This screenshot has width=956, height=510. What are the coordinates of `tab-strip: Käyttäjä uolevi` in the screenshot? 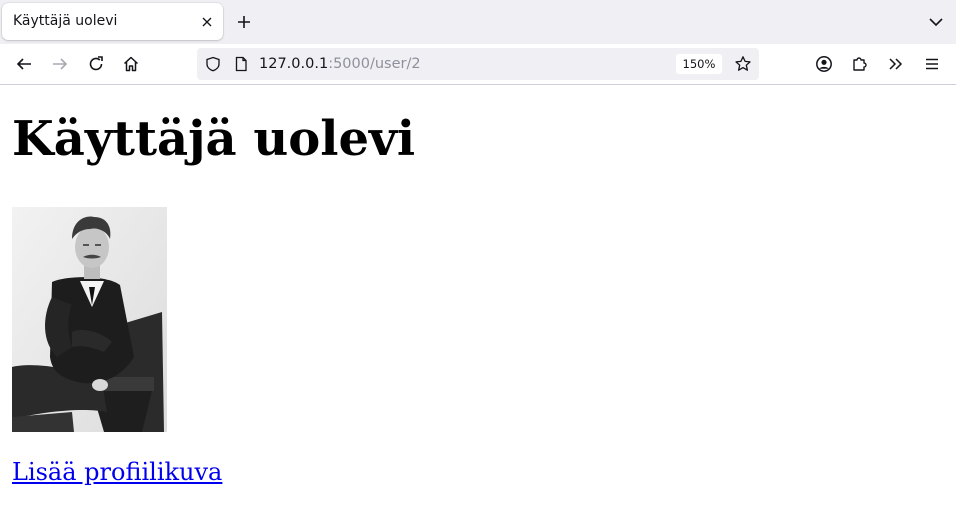 It's located at (478, 22).